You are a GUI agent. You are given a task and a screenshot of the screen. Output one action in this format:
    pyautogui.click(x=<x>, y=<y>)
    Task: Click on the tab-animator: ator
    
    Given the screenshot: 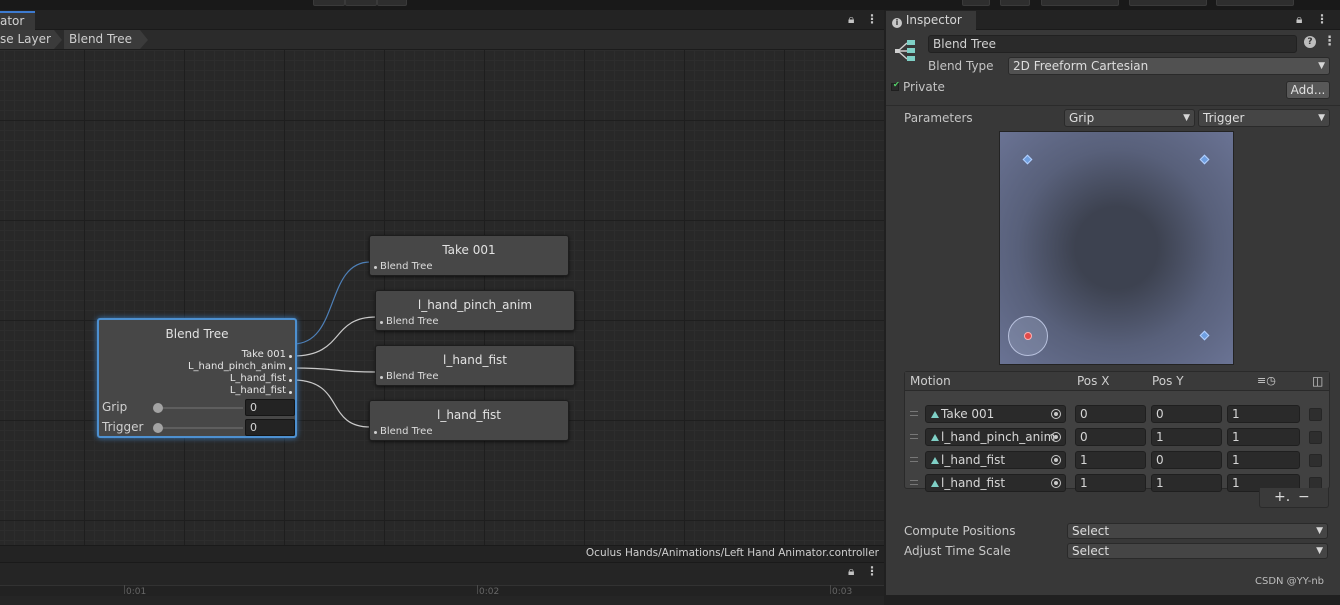 What is the action you would take?
    pyautogui.click(x=17, y=20)
    